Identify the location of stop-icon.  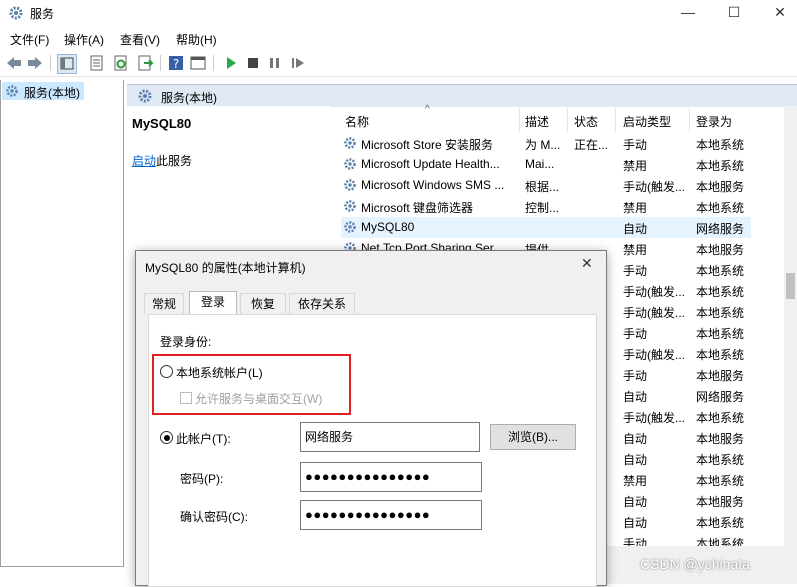
(253, 63).